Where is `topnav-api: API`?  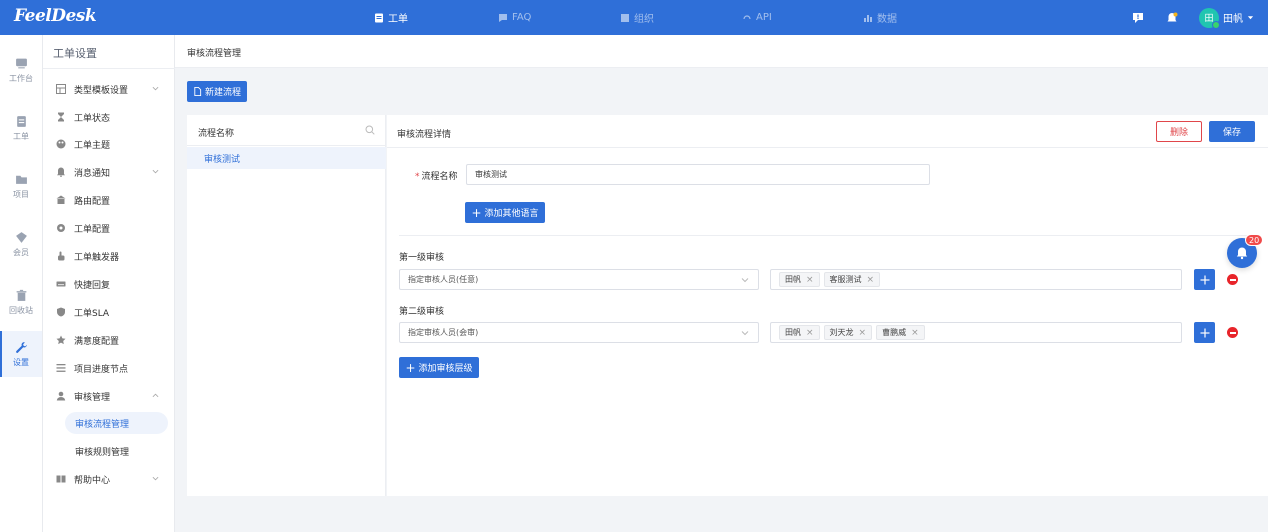 topnav-api: API is located at coordinates (757, 17).